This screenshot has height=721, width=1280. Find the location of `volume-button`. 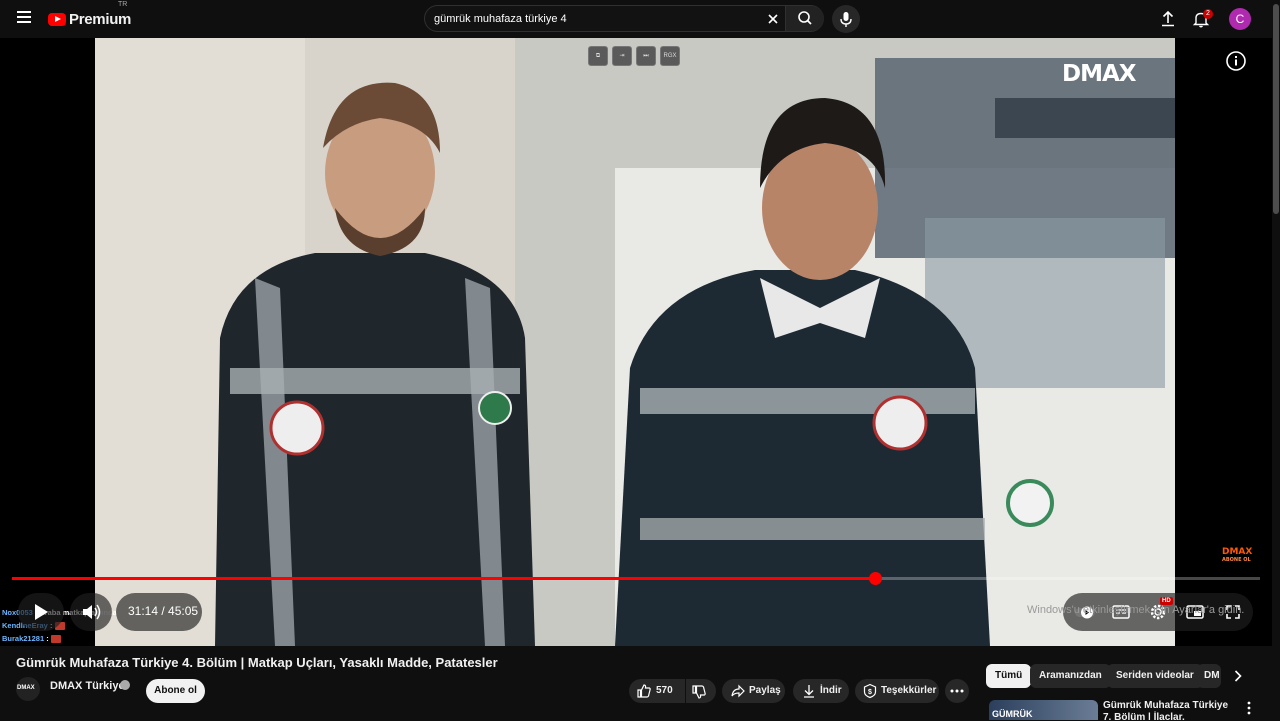

volume-button is located at coordinates (91, 612).